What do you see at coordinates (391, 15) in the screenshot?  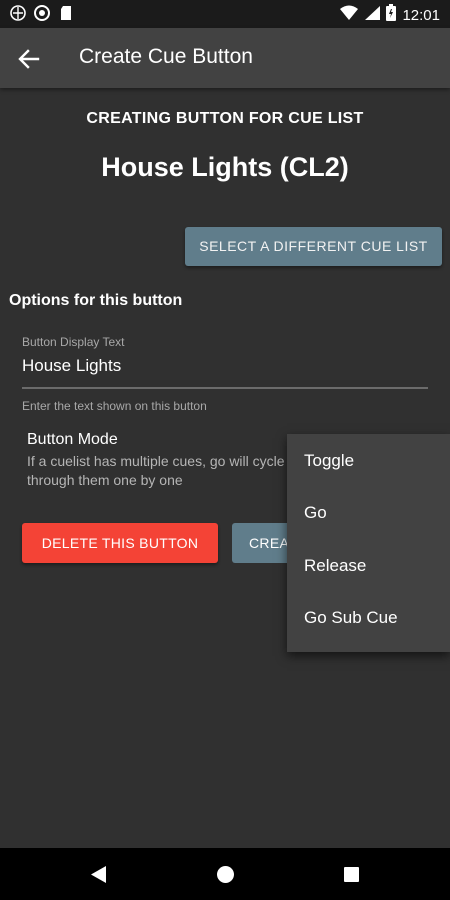 I see `battery-icon` at bounding box center [391, 15].